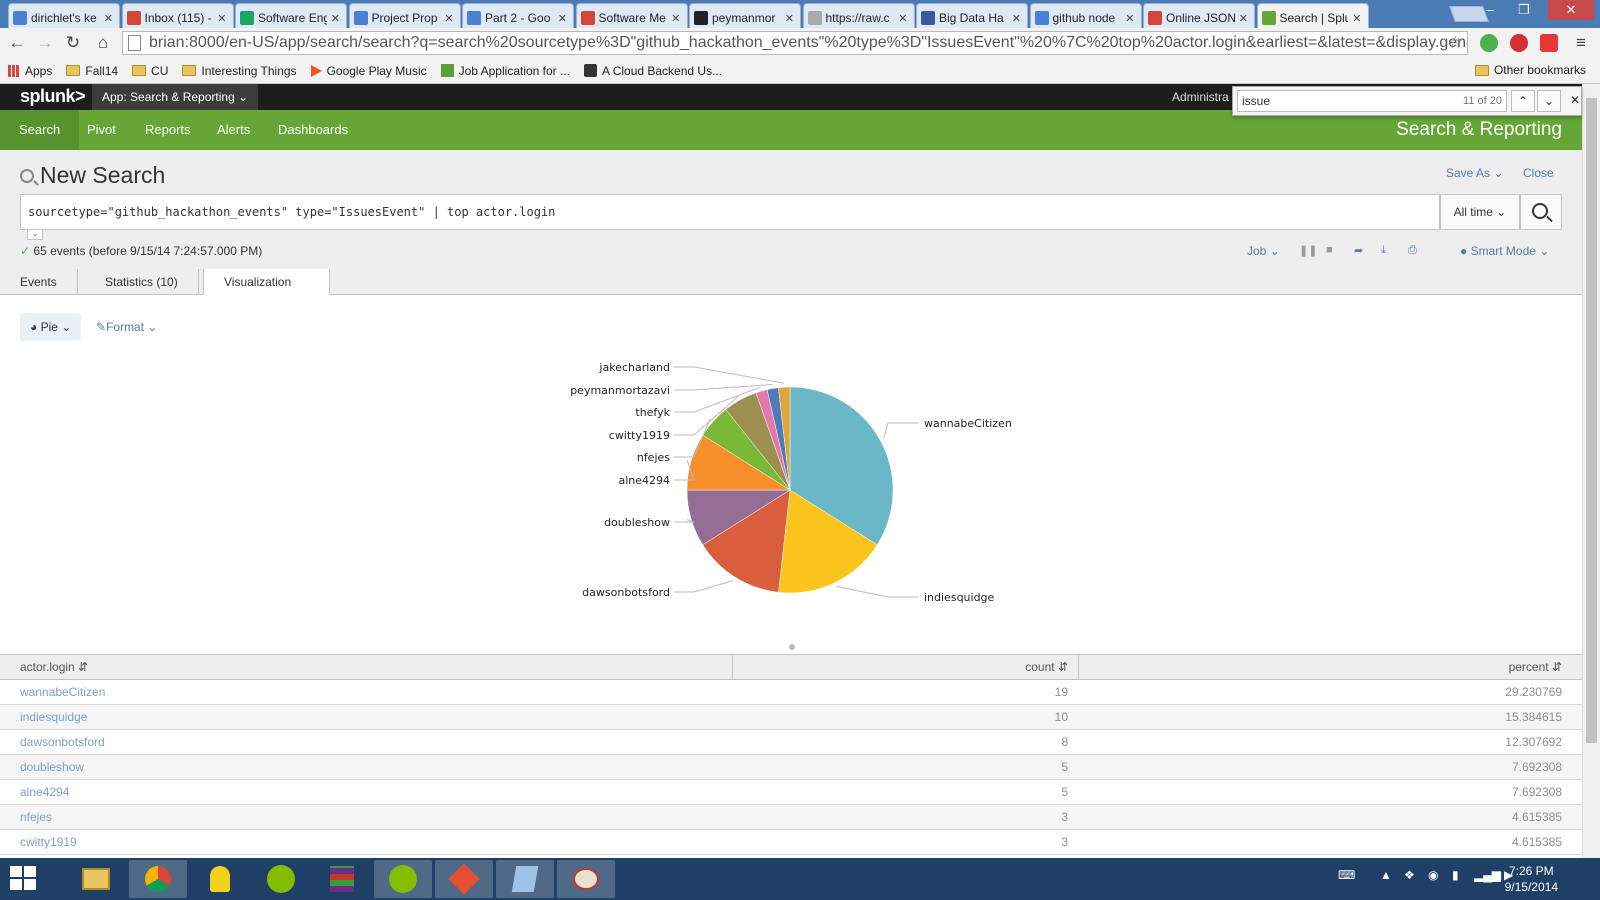 The image size is (1600, 900). Describe the element at coordinates (1575, 101) in the screenshot. I see `find-close-button: ✕` at that location.